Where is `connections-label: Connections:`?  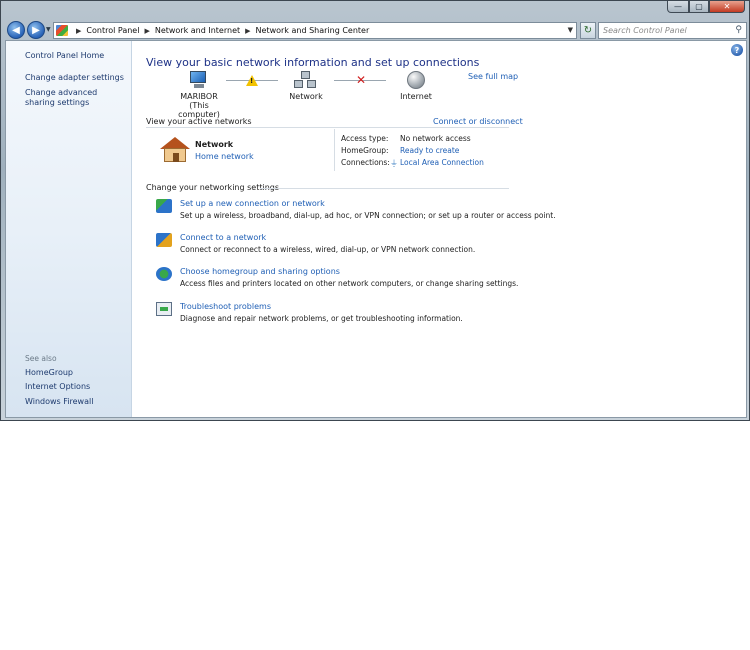 connections-label: Connections: is located at coordinates (365, 162).